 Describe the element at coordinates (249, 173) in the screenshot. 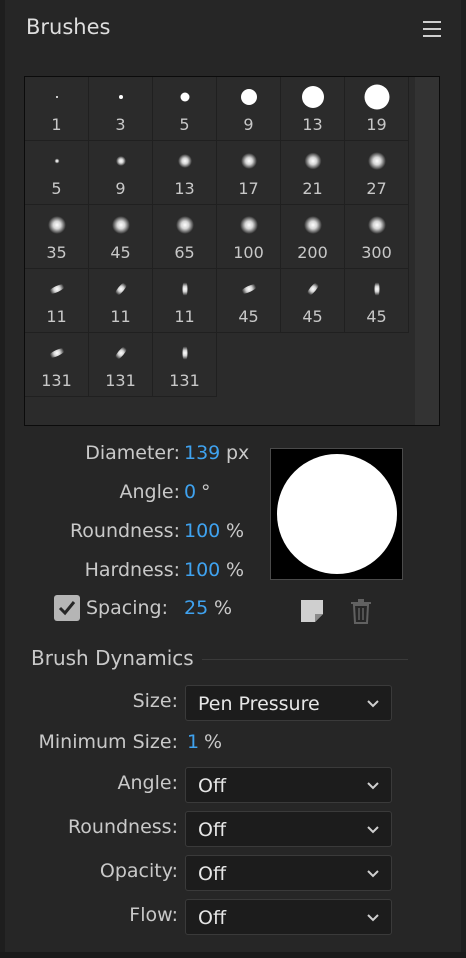

I see `brush-tip-cell: 17` at that location.